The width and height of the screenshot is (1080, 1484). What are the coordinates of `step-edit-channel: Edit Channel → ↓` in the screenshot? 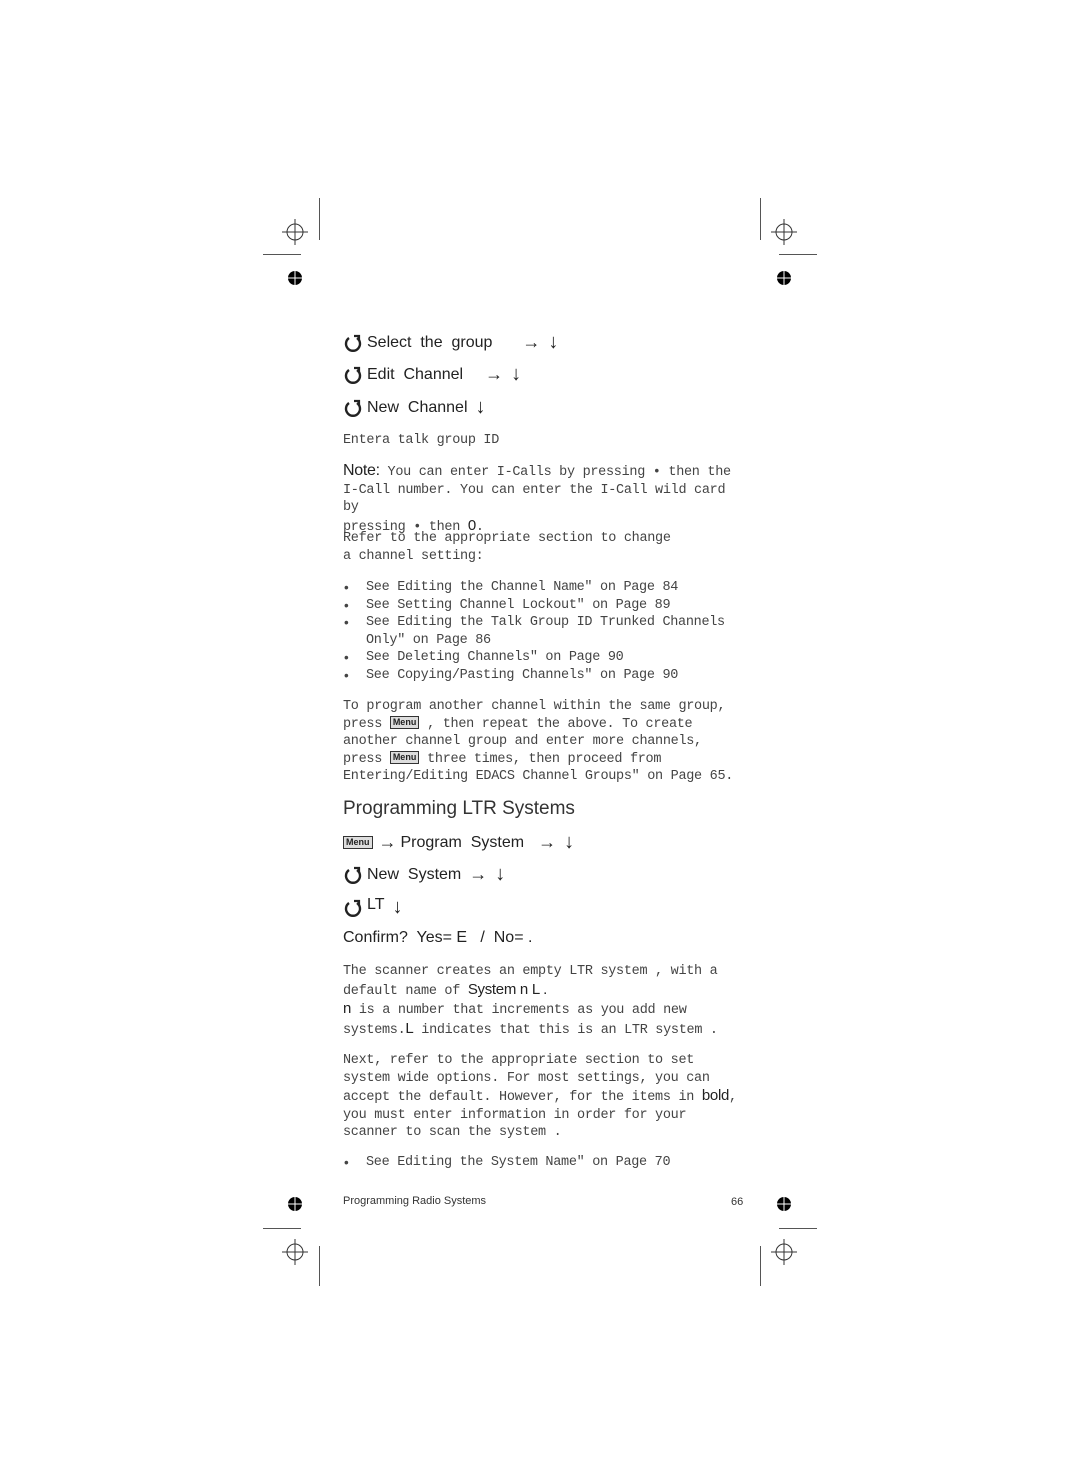 It's located at (432, 374).